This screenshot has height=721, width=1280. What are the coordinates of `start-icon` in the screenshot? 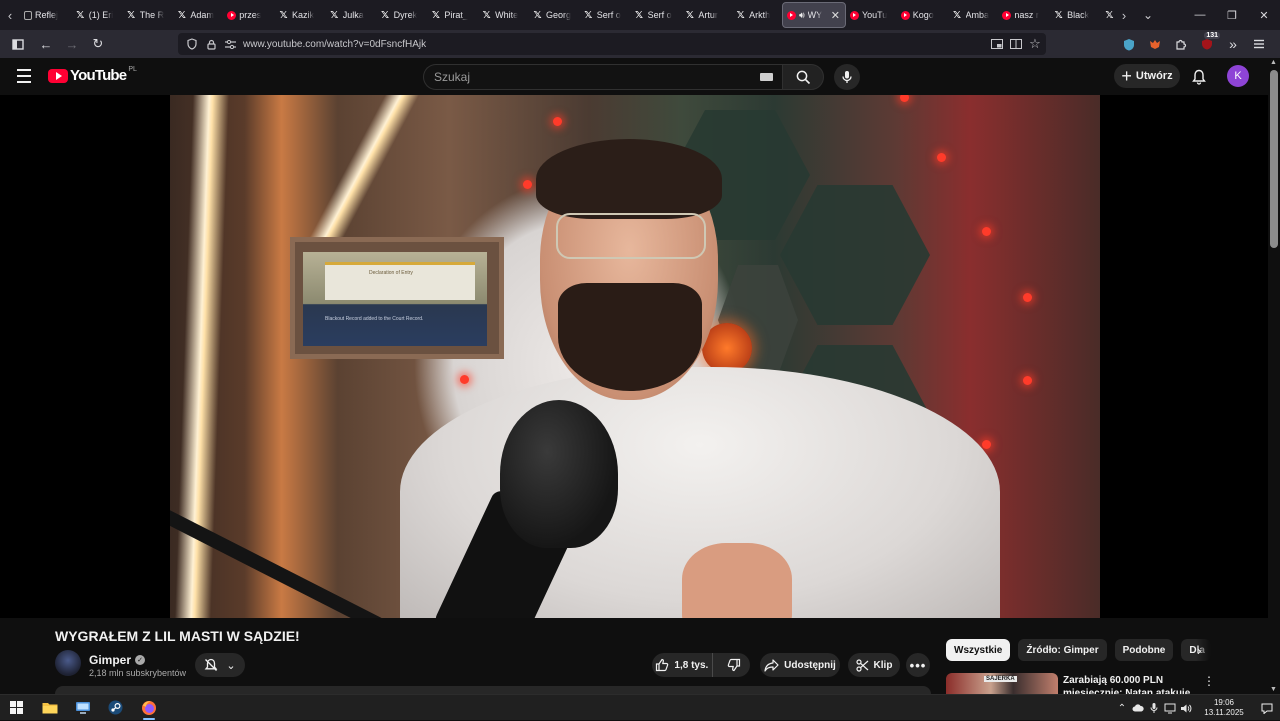 It's located at (16, 708).